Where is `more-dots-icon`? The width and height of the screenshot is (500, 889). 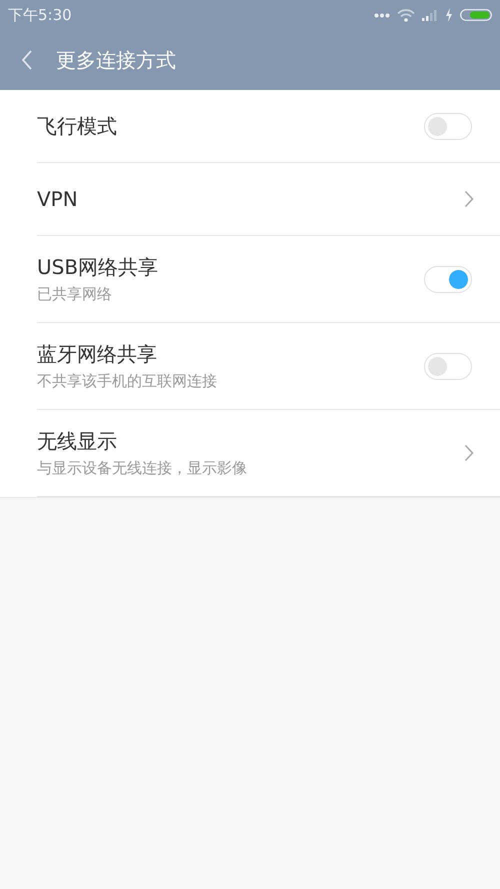
more-dots-icon is located at coordinates (382, 15).